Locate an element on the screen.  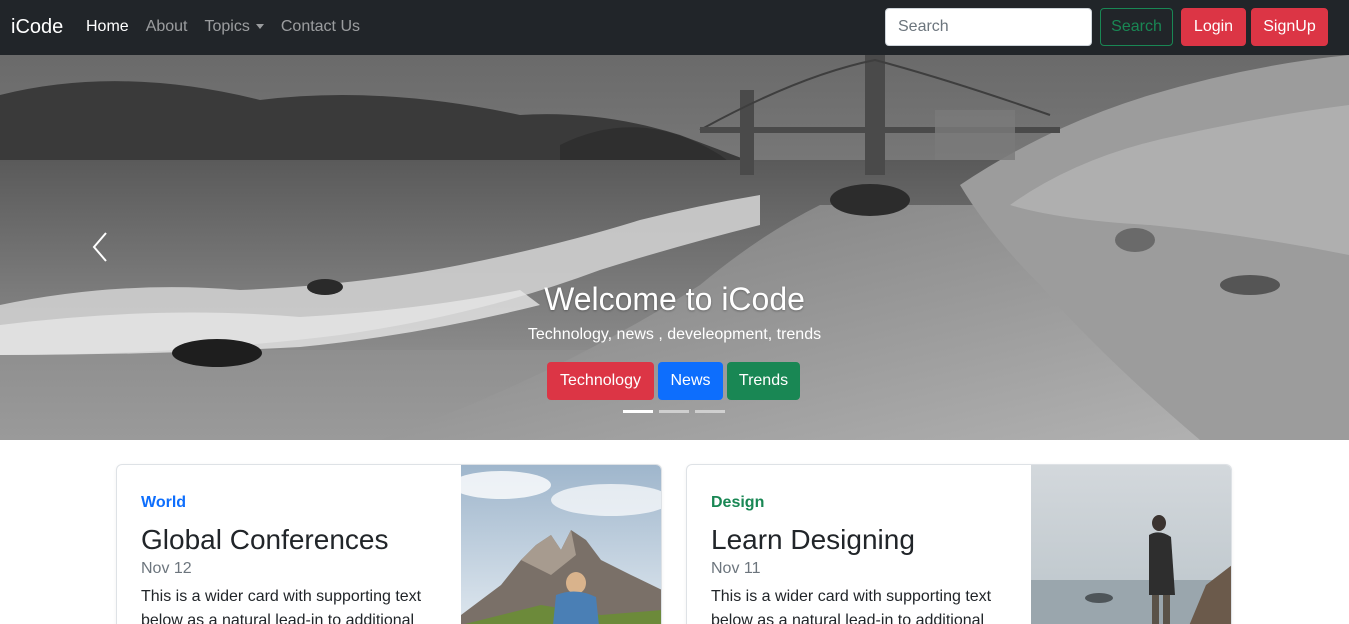
chevron-left-icon is located at coordinates (99, 247).